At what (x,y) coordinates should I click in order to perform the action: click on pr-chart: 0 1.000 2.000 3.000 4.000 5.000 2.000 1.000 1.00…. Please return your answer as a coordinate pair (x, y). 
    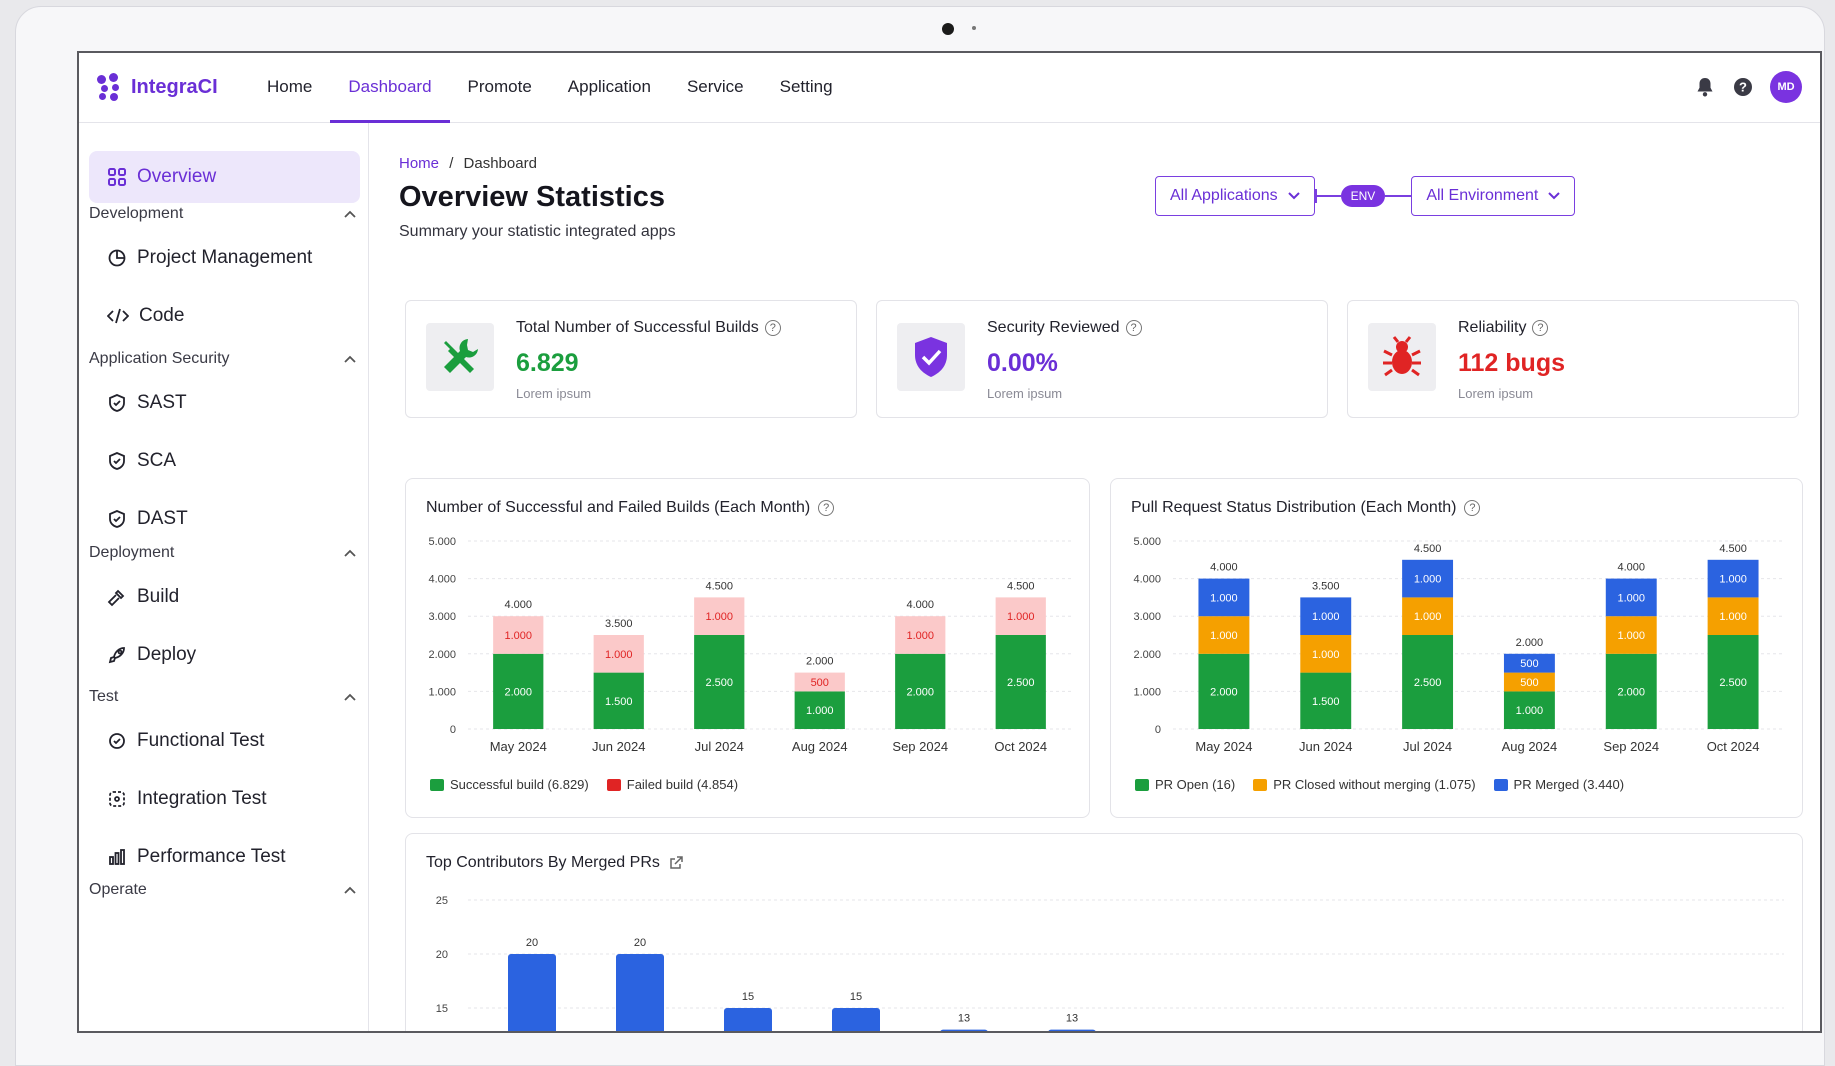
    Looking at the image, I should click on (1458, 645).